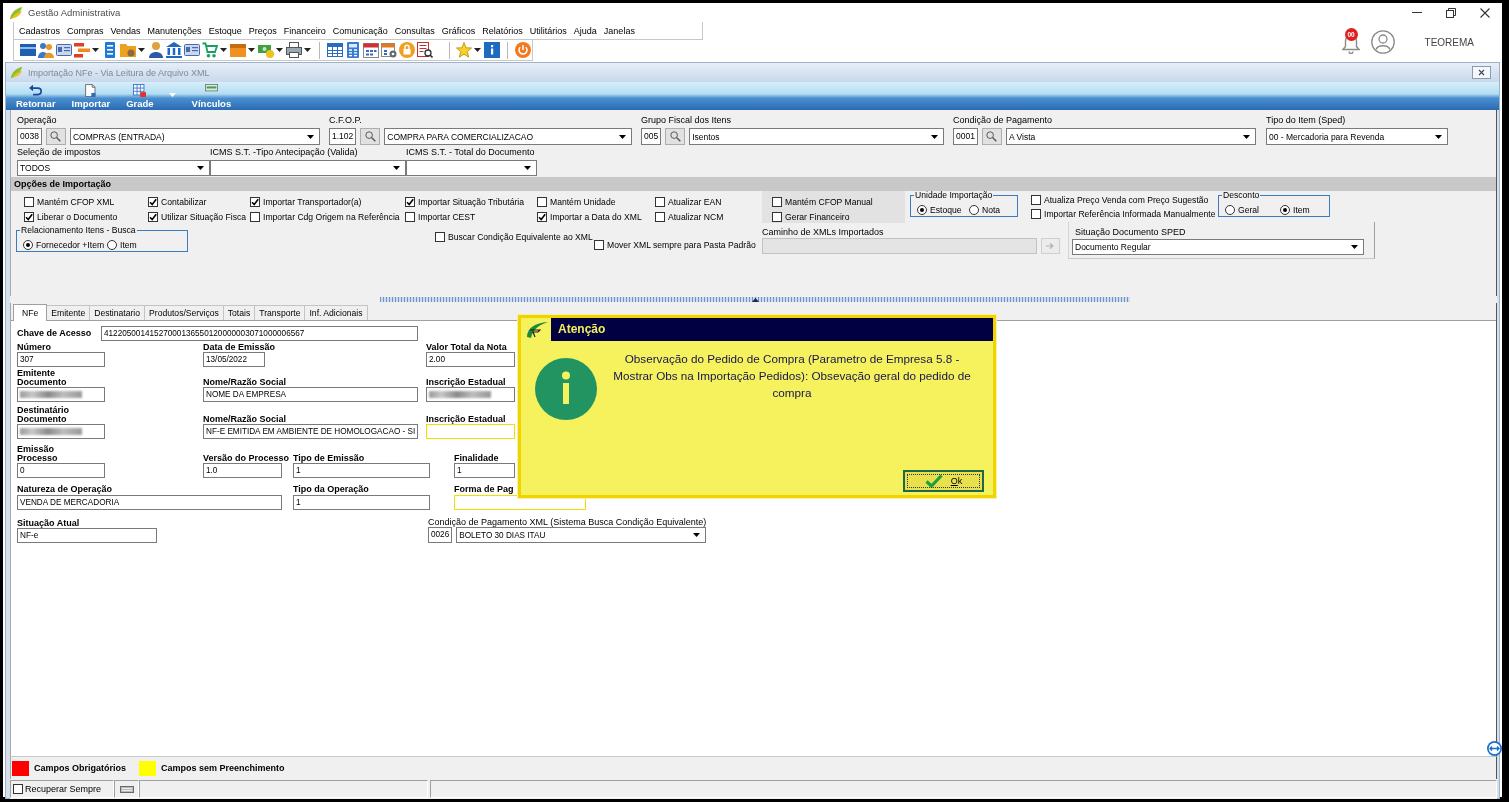 The image size is (1509, 802). What do you see at coordinates (304, 30) in the screenshot?
I see `menu-item: Financeiro` at bounding box center [304, 30].